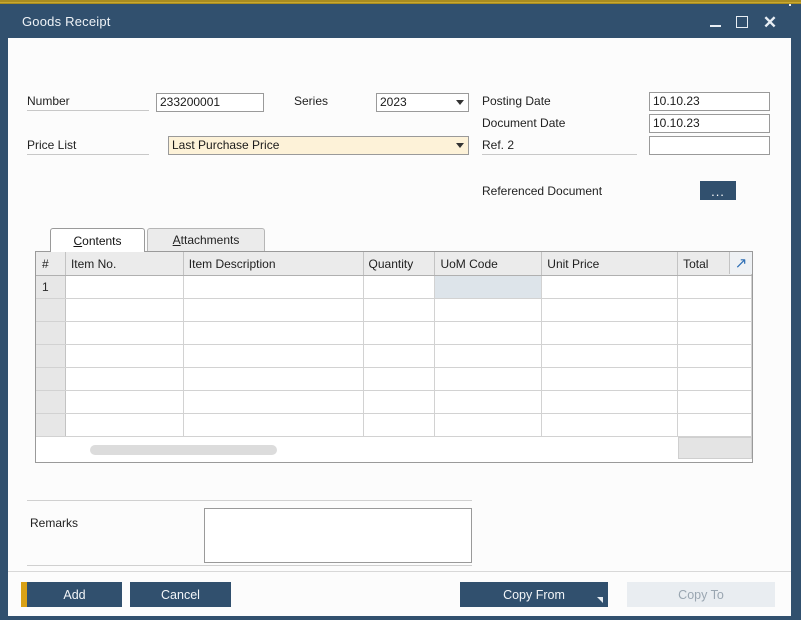 This screenshot has height=620, width=801. What do you see at coordinates (318, 145) in the screenshot?
I see `price-list-dropdown: Last Purchase Price` at bounding box center [318, 145].